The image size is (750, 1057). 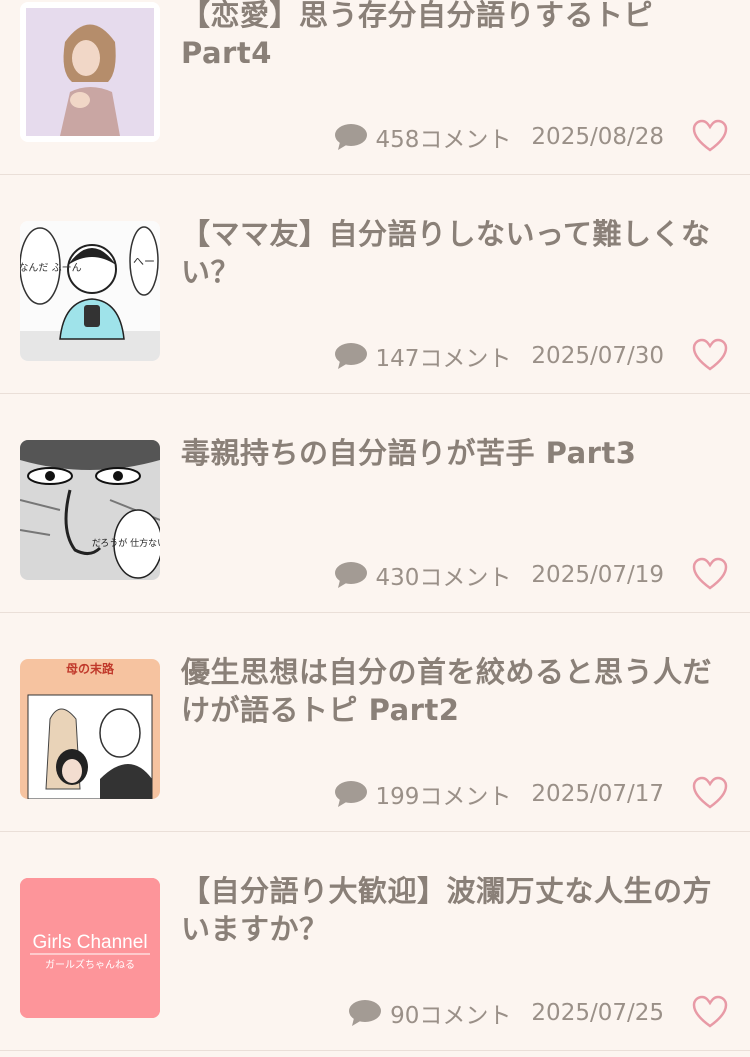 I want to click on speech-text: へー, so click(x=144, y=261).